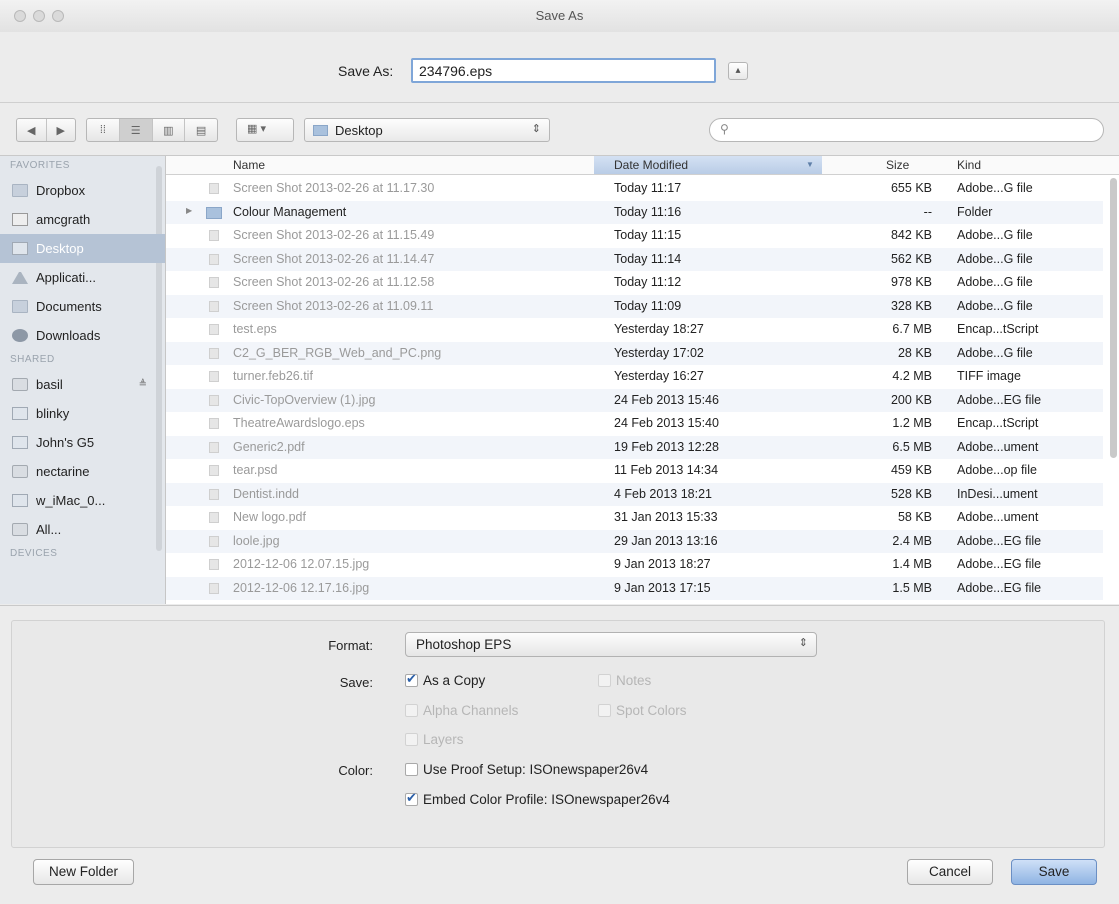 Image resolution: width=1119 pixels, height=904 pixels. I want to click on file-kind: InDesi...ument, so click(997, 493).